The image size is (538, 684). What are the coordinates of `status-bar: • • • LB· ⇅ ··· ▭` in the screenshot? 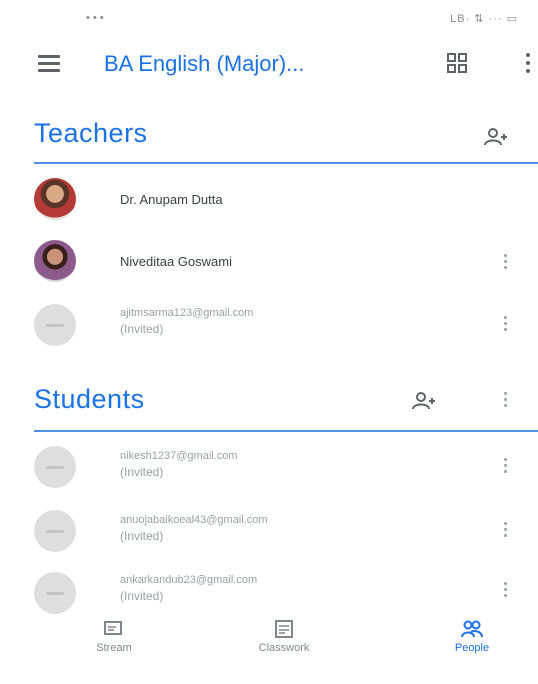 It's located at (269, 20).